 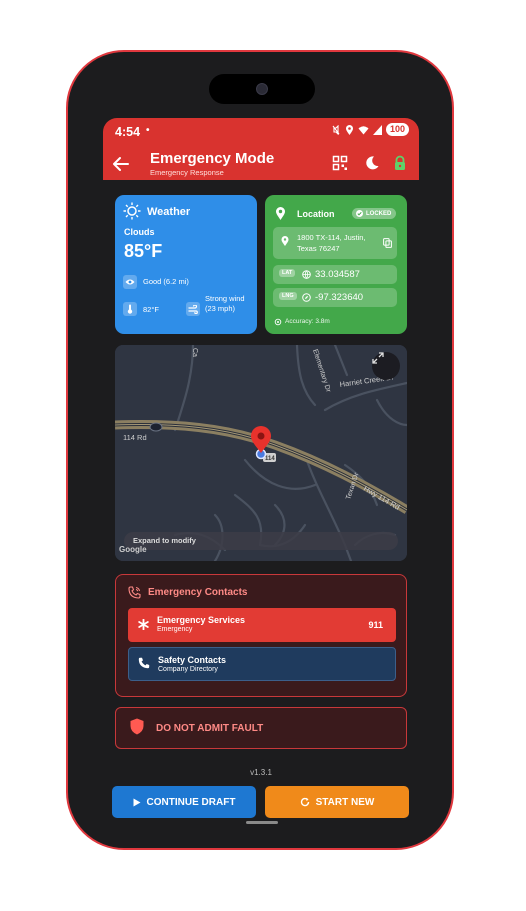 I want to click on status-bar: 4:54 • 100, so click(x=261, y=130).